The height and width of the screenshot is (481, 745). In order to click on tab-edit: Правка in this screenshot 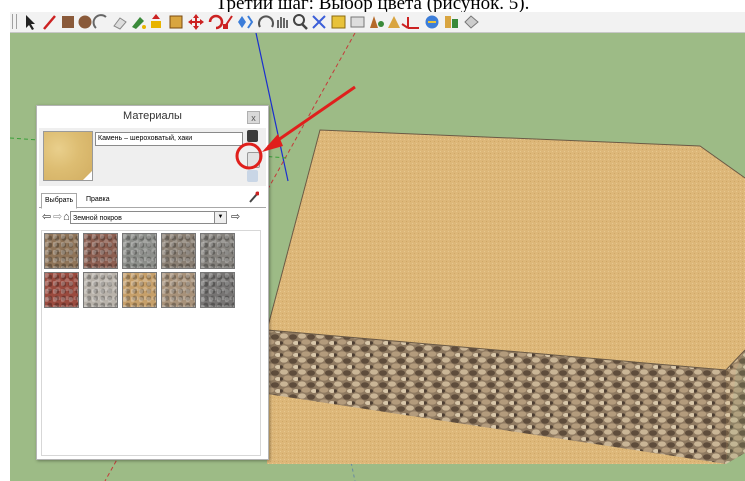, I will do `click(98, 200)`.